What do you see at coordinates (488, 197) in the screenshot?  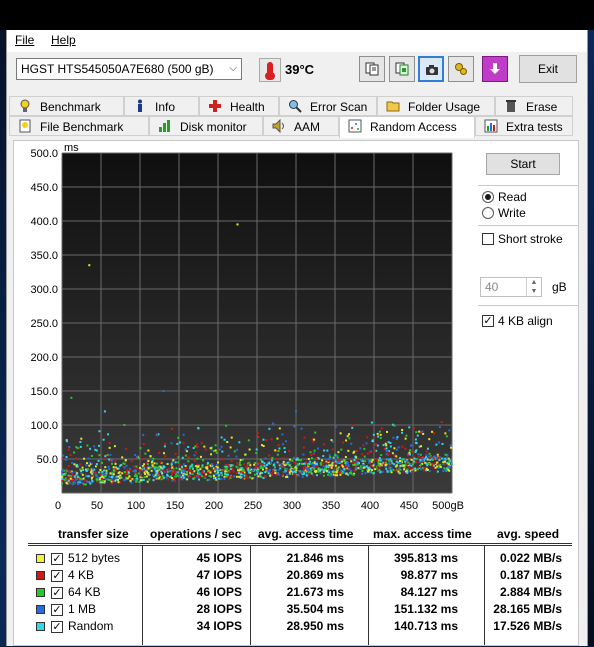 I see `read-radio` at bounding box center [488, 197].